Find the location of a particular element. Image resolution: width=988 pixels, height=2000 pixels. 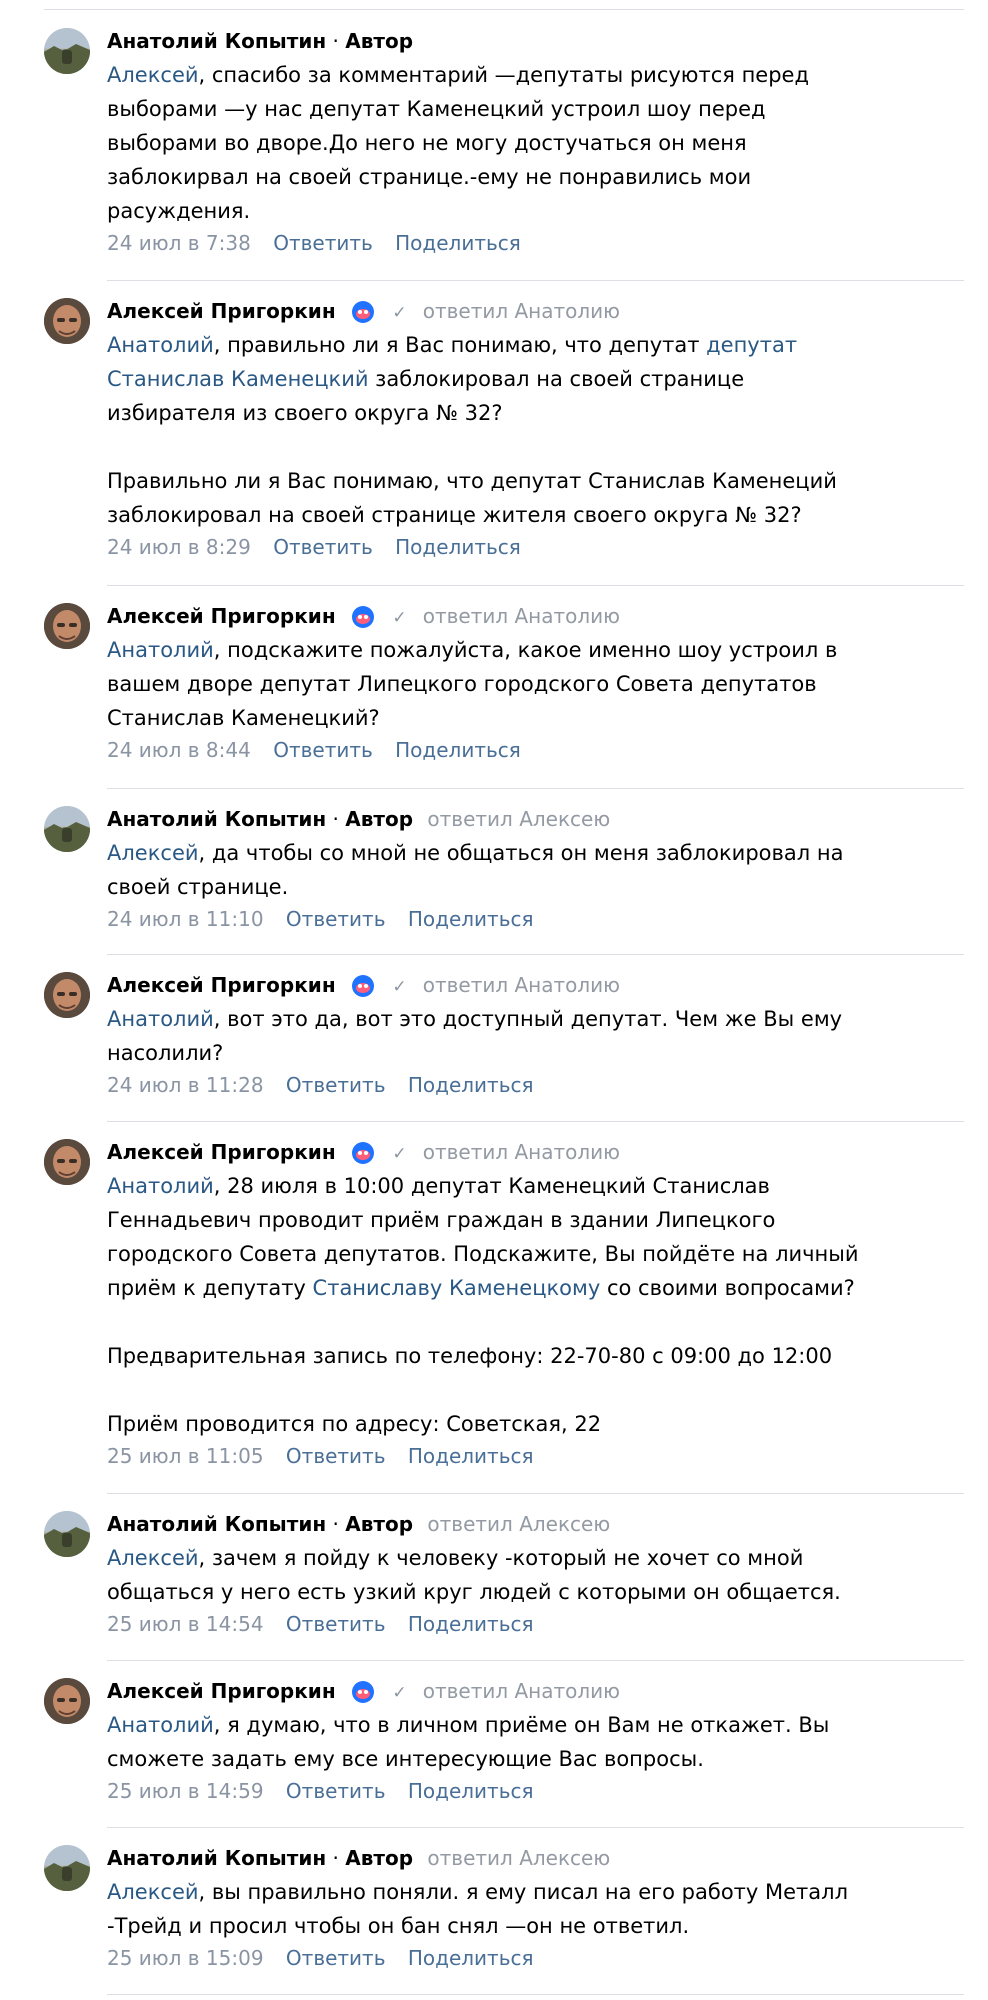

comment-date: 24 июл в 11:28 is located at coordinates (185, 1085).